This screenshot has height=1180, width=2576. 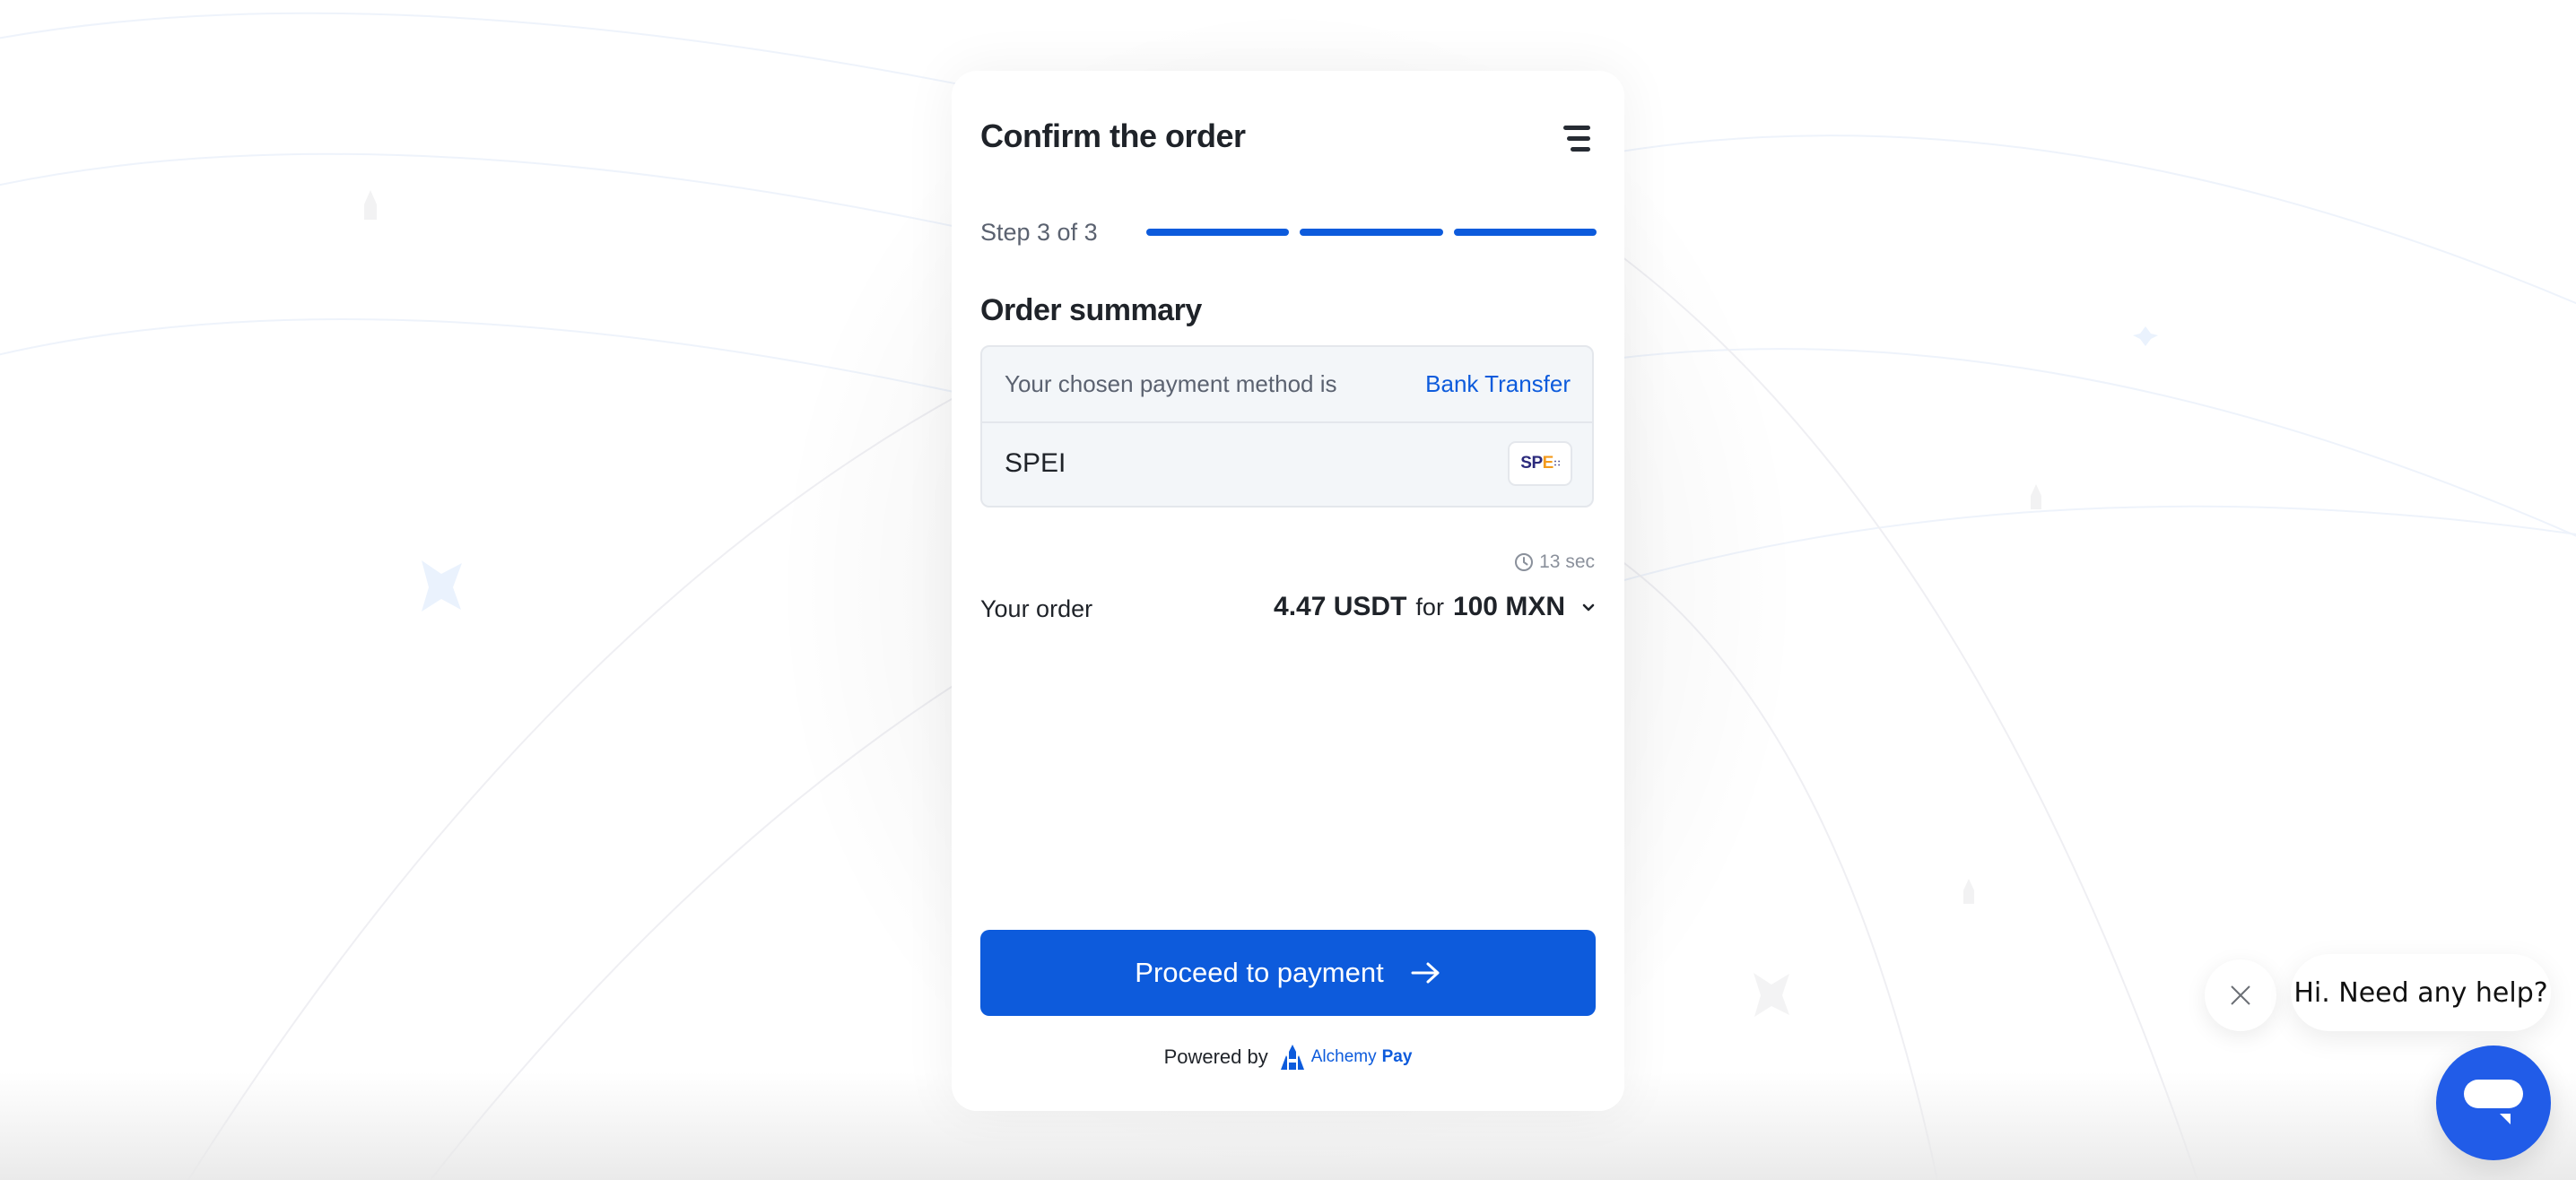 What do you see at coordinates (1425, 973) in the screenshot?
I see `arrow-right-icon` at bounding box center [1425, 973].